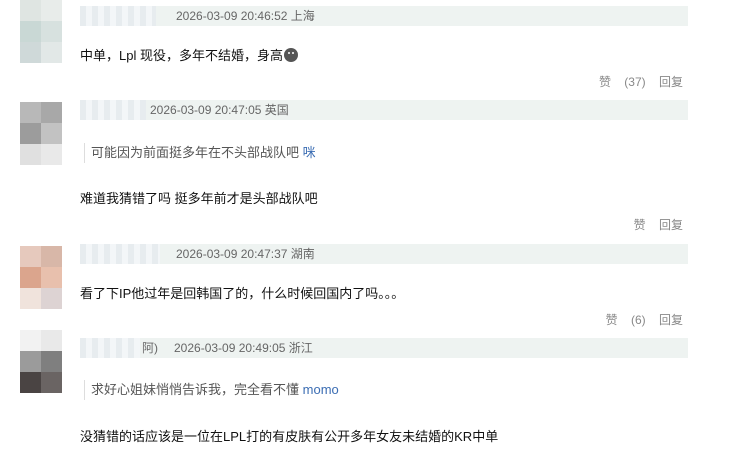 Image resolution: width=729 pixels, height=453 pixels. Describe the element at coordinates (189, 54) in the screenshot. I see `comment-text: 中单，Lpl 现役，多年不结婚，身高` at that location.